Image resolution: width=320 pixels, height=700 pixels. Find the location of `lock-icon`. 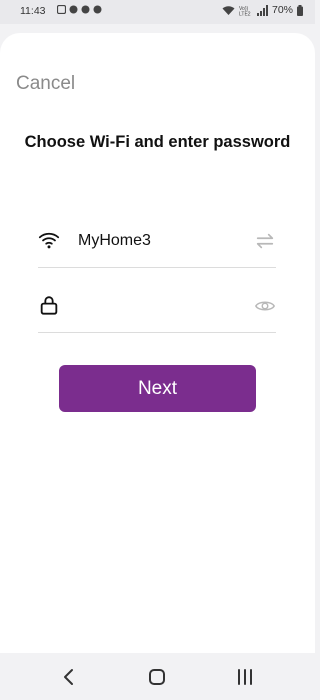

lock-icon is located at coordinates (49, 305).